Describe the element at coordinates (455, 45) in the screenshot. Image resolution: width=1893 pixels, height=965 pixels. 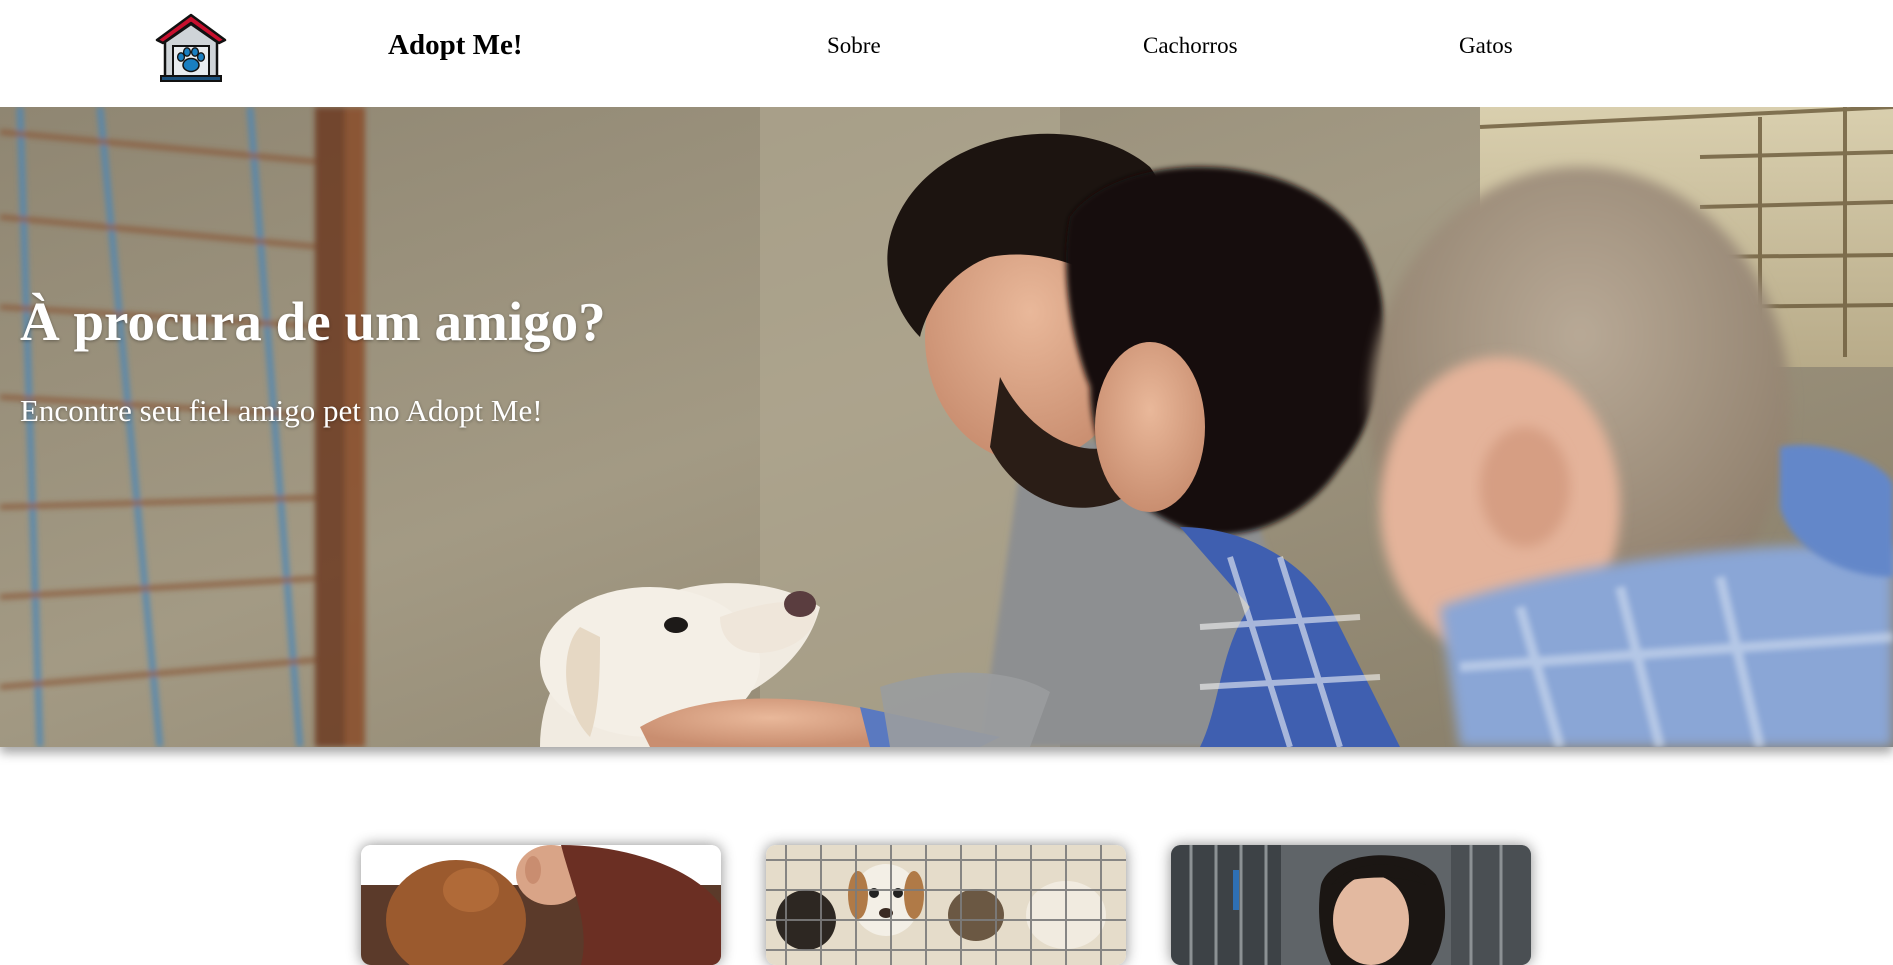
I see `brand-name: Adopt Me!` at that location.